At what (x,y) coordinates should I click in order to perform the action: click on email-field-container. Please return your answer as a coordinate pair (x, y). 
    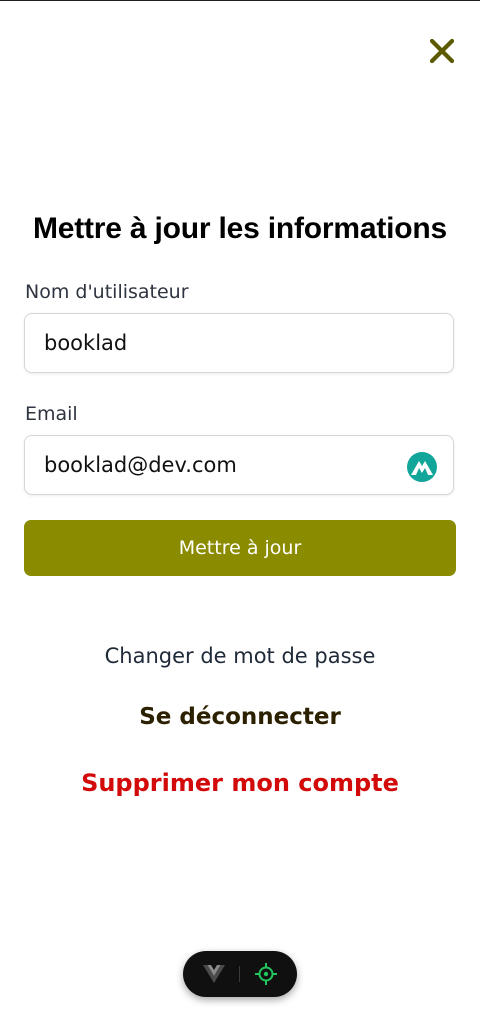
    Looking at the image, I should click on (239, 465).